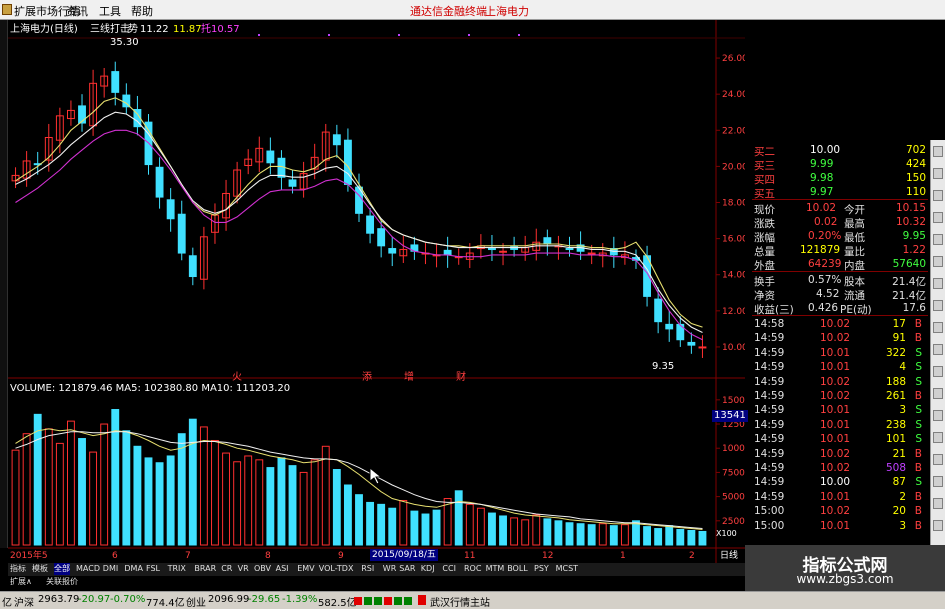 This screenshot has height=609, width=945. I want to click on indicator-tab: OBV, so click(262, 569).